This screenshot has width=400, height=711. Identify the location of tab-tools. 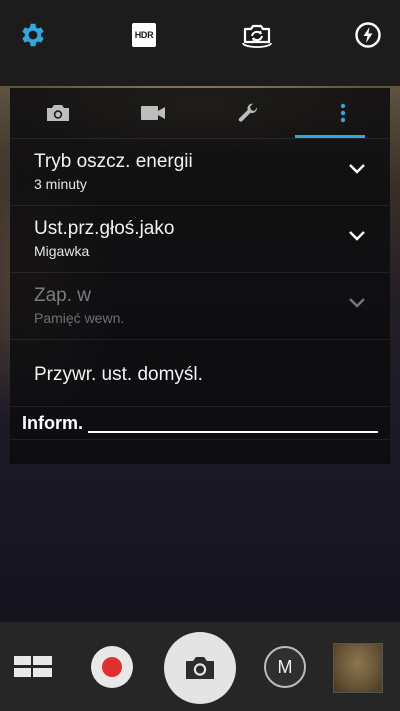
(247, 113).